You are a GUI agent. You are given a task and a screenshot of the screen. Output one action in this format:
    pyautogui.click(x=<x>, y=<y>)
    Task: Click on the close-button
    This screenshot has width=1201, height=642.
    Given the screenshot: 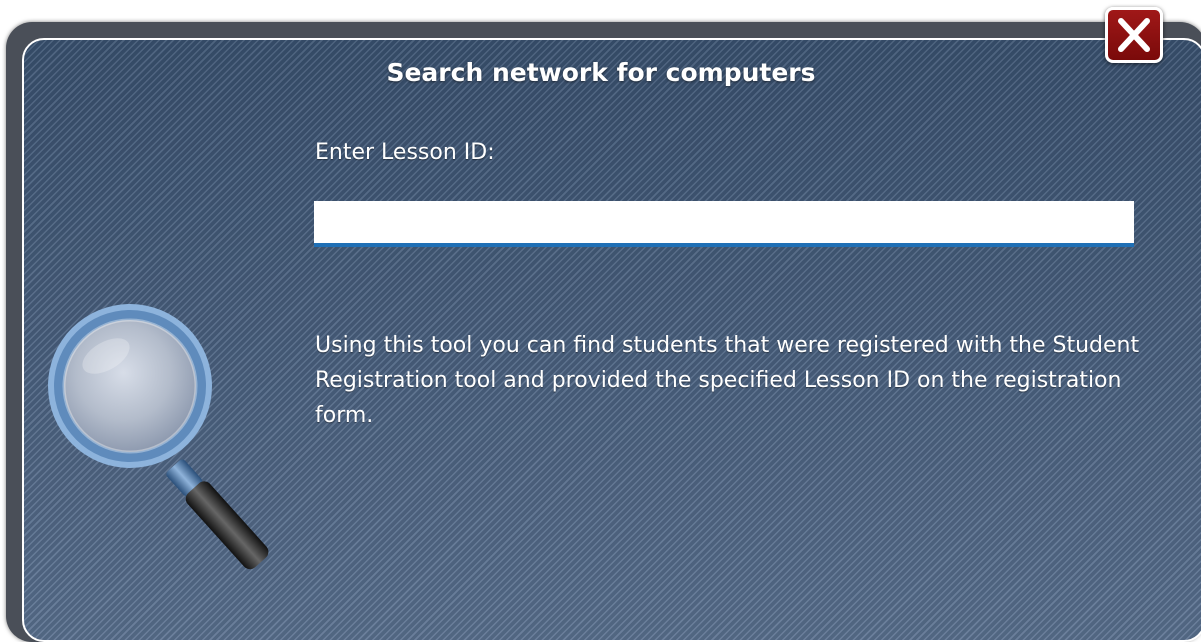 What is the action you would take?
    pyautogui.click(x=1134, y=35)
    